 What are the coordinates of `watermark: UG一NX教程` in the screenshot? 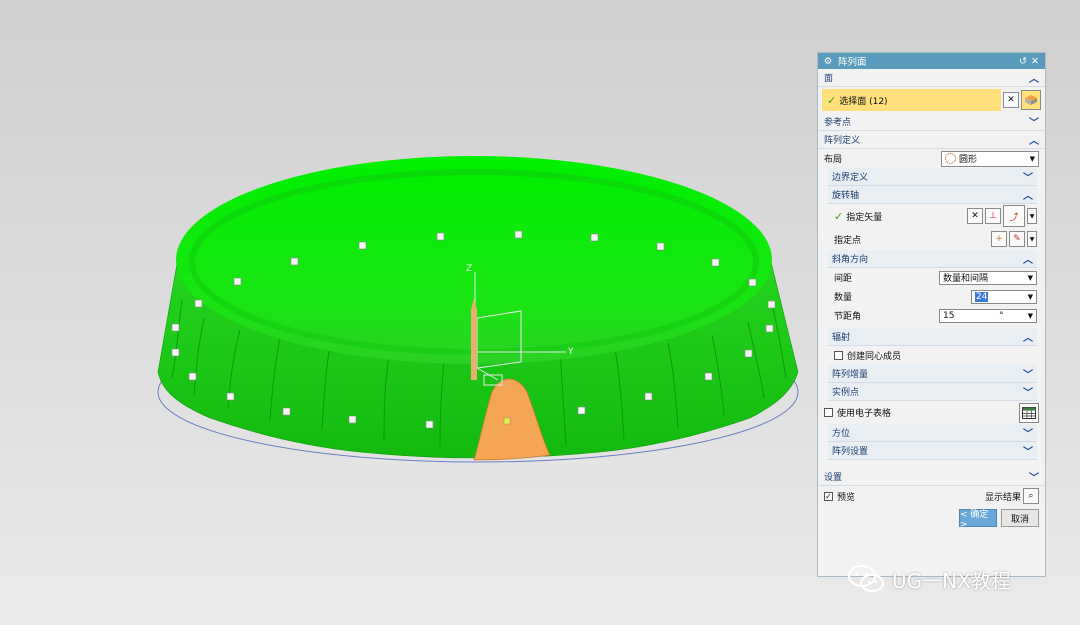 It's located at (928, 579).